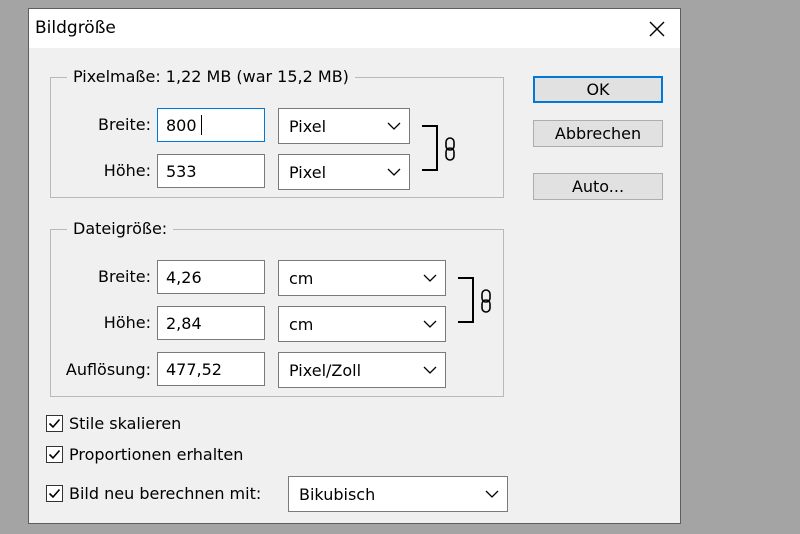 The width and height of the screenshot is (800, 534). What do you see at coordinates (211, 369) in the screenshot?
I see `resolution-input` at bounding box center [211, 369].